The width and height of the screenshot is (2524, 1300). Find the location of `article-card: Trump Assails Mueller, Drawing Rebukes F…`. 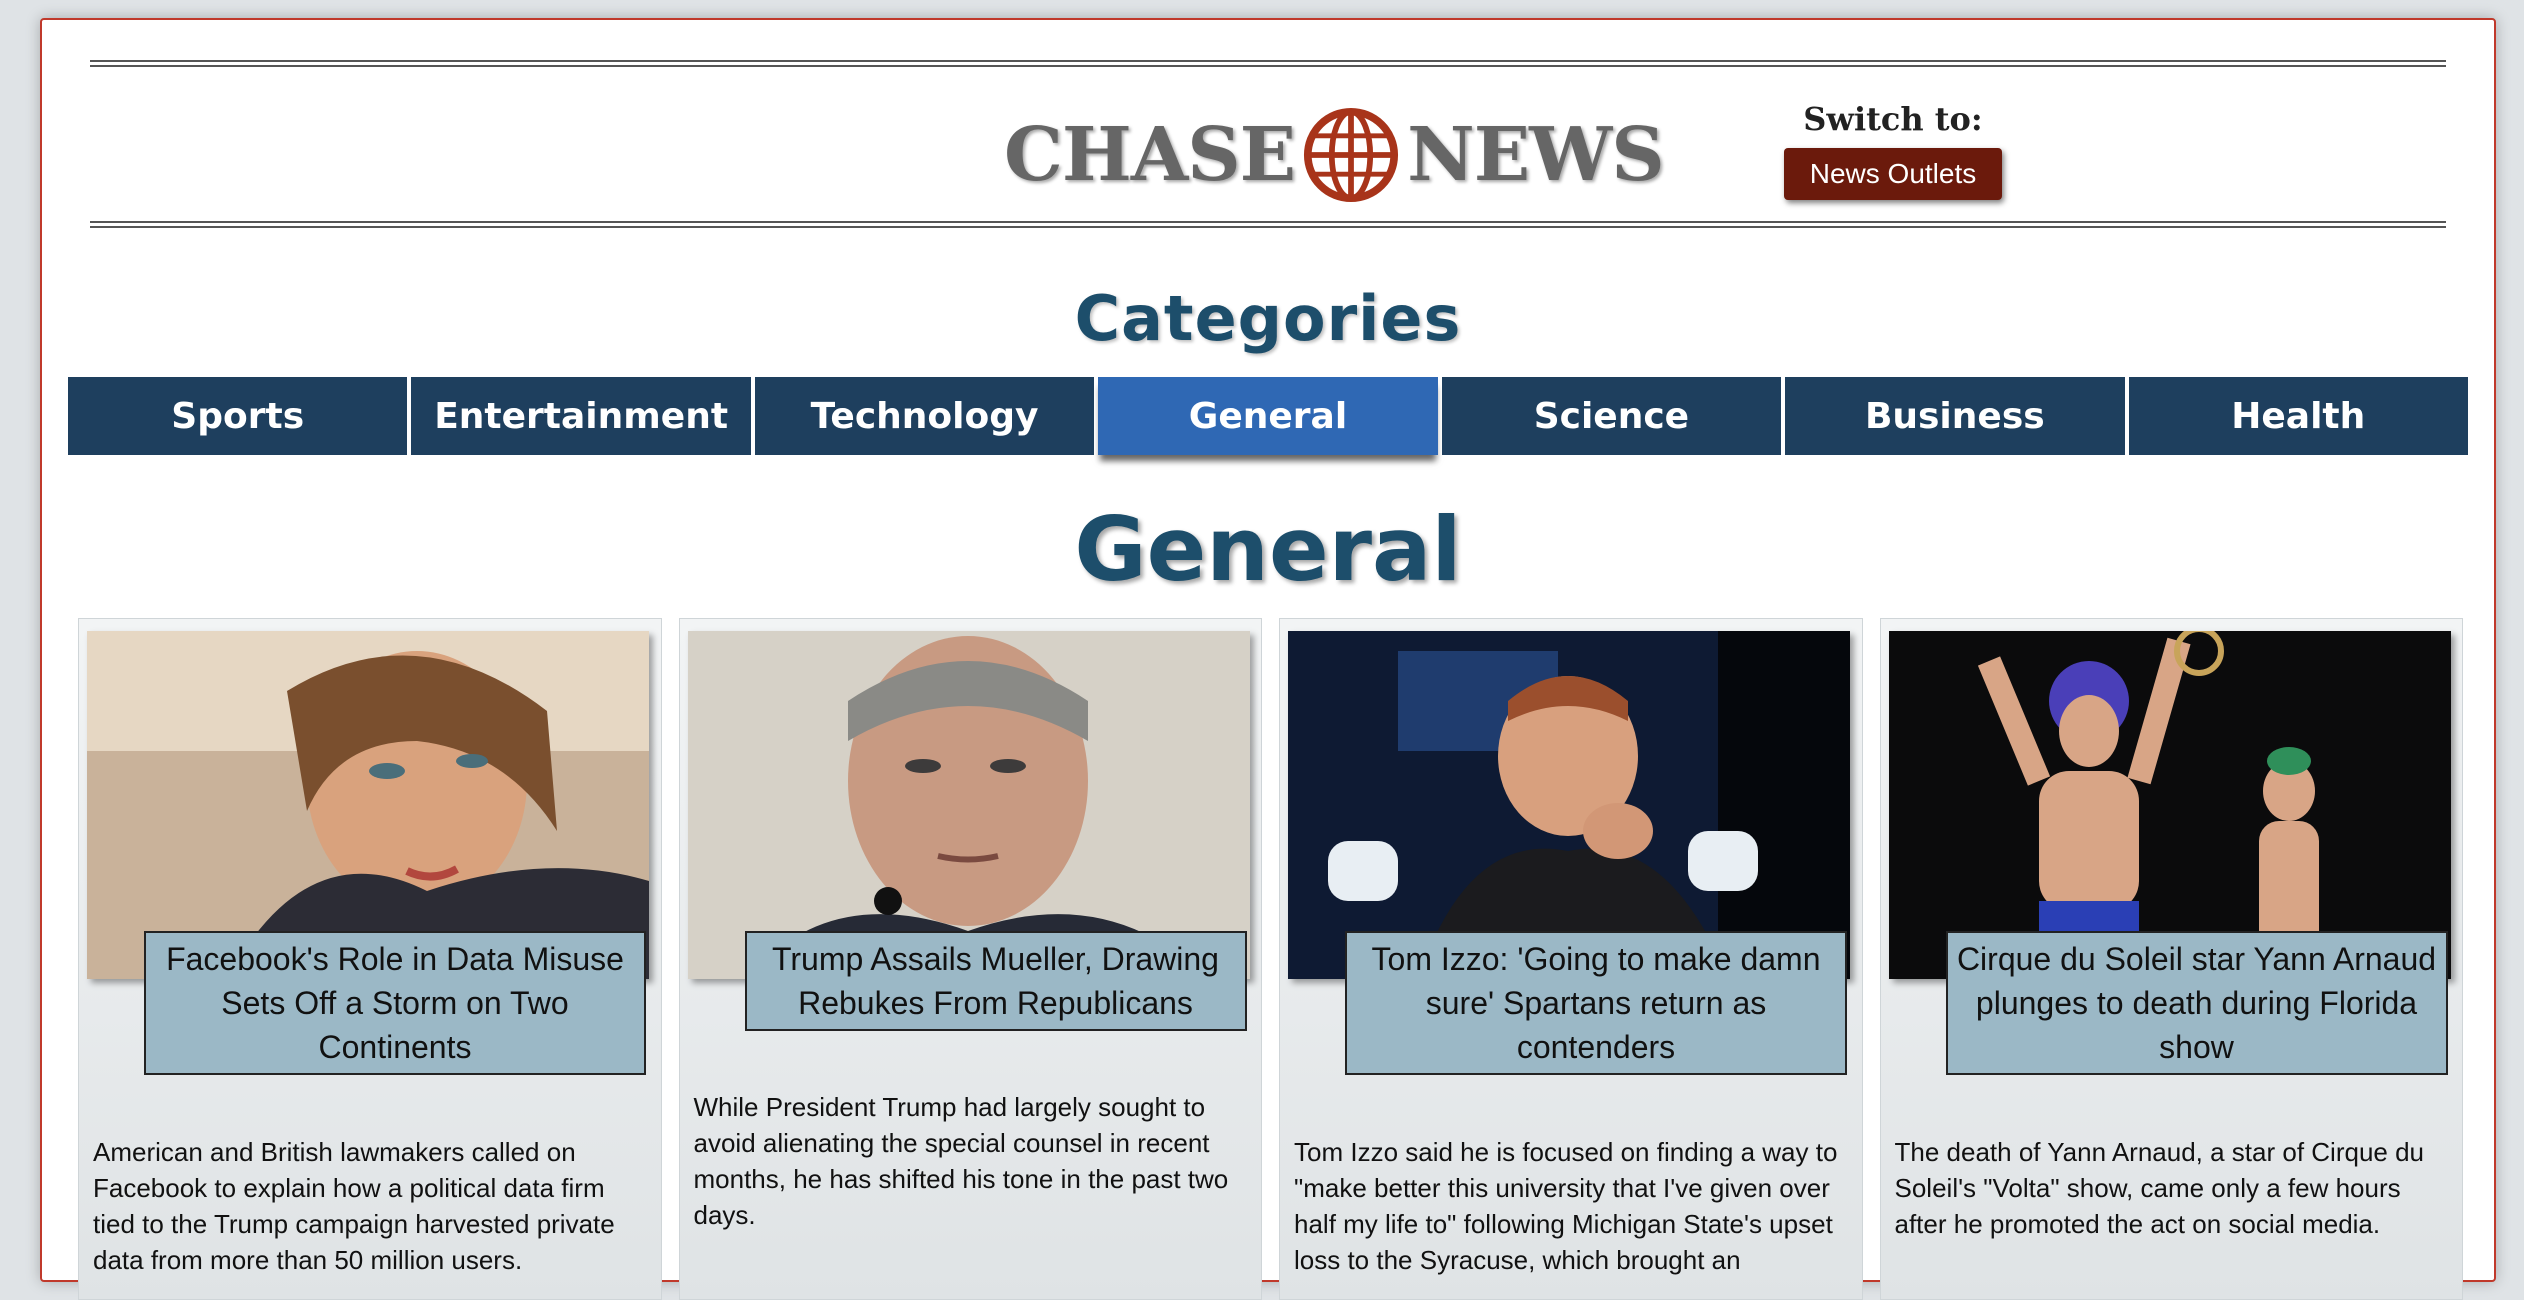

article-card: Trump Assails Mueller, Drawing Rebukes F… is located at coordinates (970, 959).